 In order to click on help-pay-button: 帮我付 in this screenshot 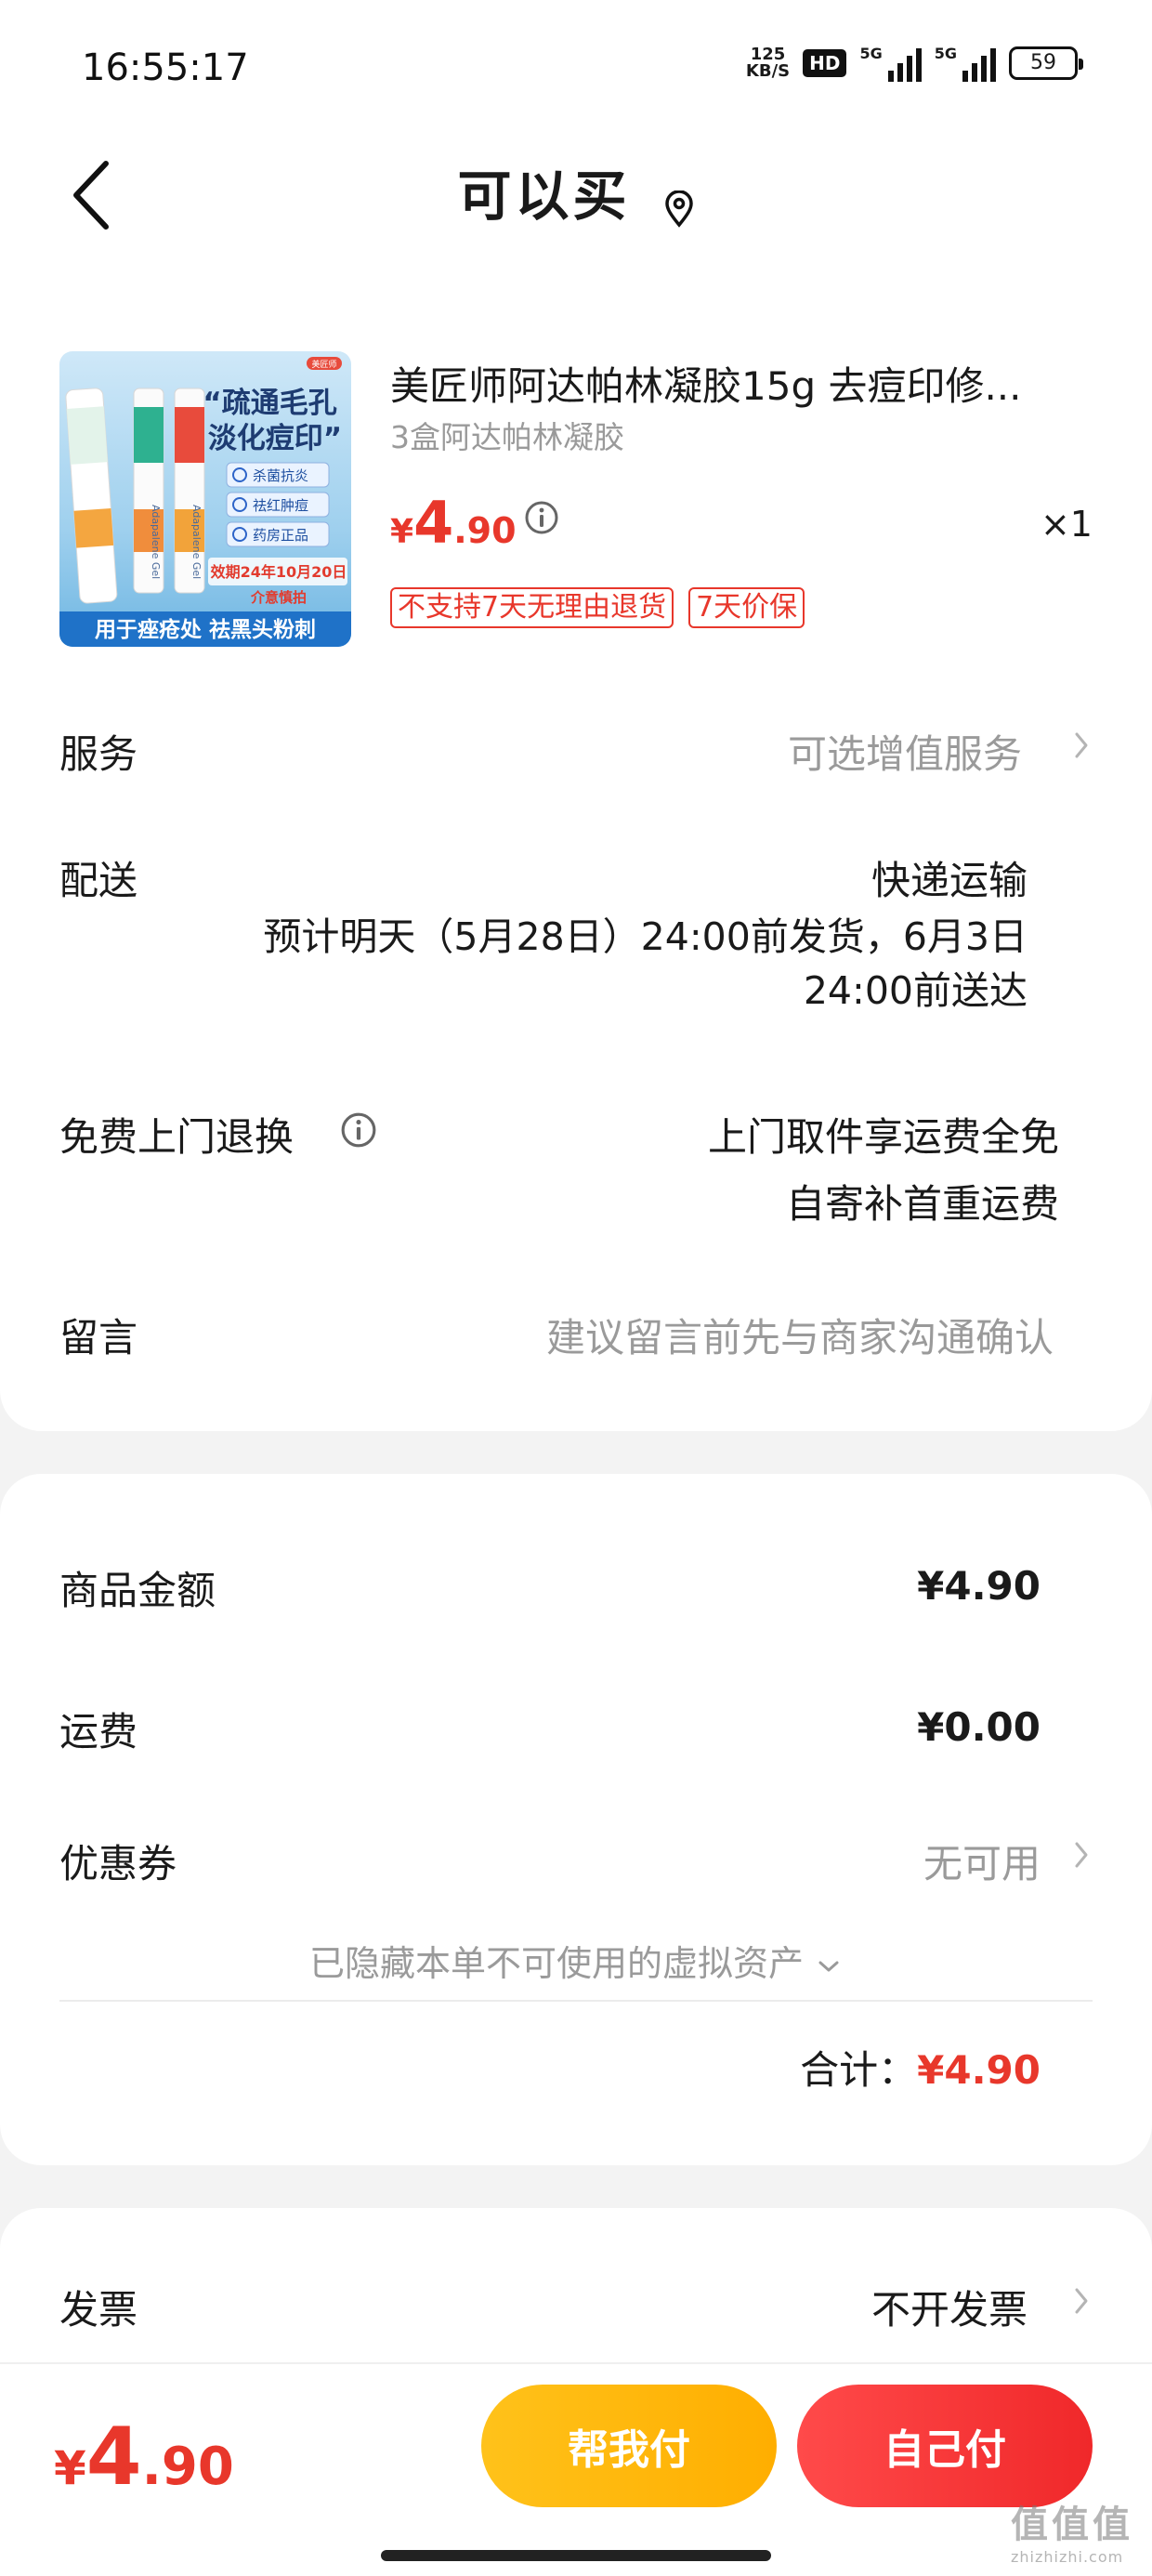, I will do `click(629, 2446)`.